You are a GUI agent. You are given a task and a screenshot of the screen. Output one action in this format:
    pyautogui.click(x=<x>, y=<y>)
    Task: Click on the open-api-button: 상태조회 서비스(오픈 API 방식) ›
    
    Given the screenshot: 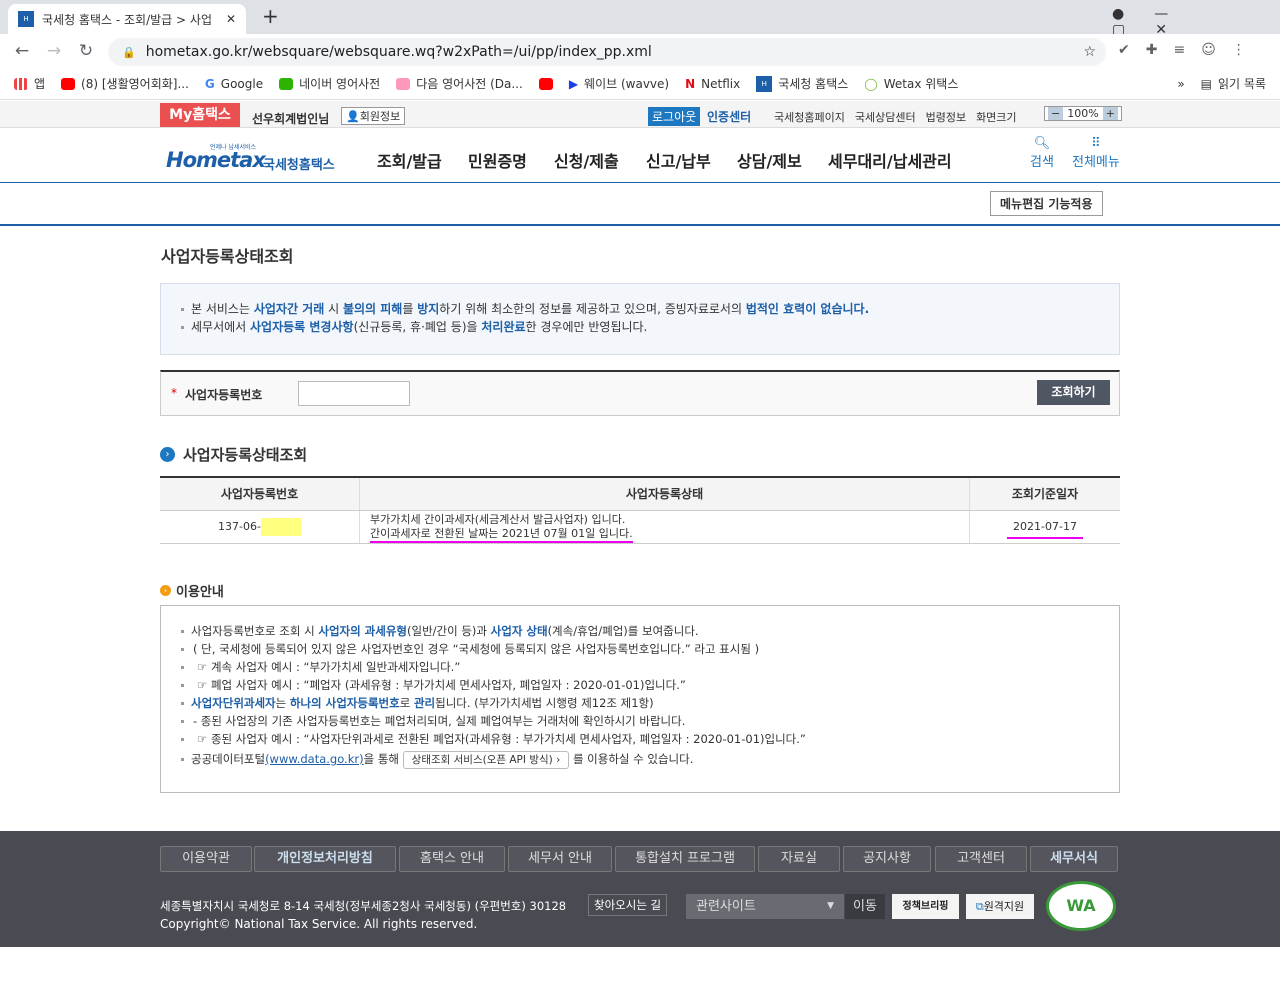 What is the action you would take?
    pyautogui.click(x=486, y=760)
    